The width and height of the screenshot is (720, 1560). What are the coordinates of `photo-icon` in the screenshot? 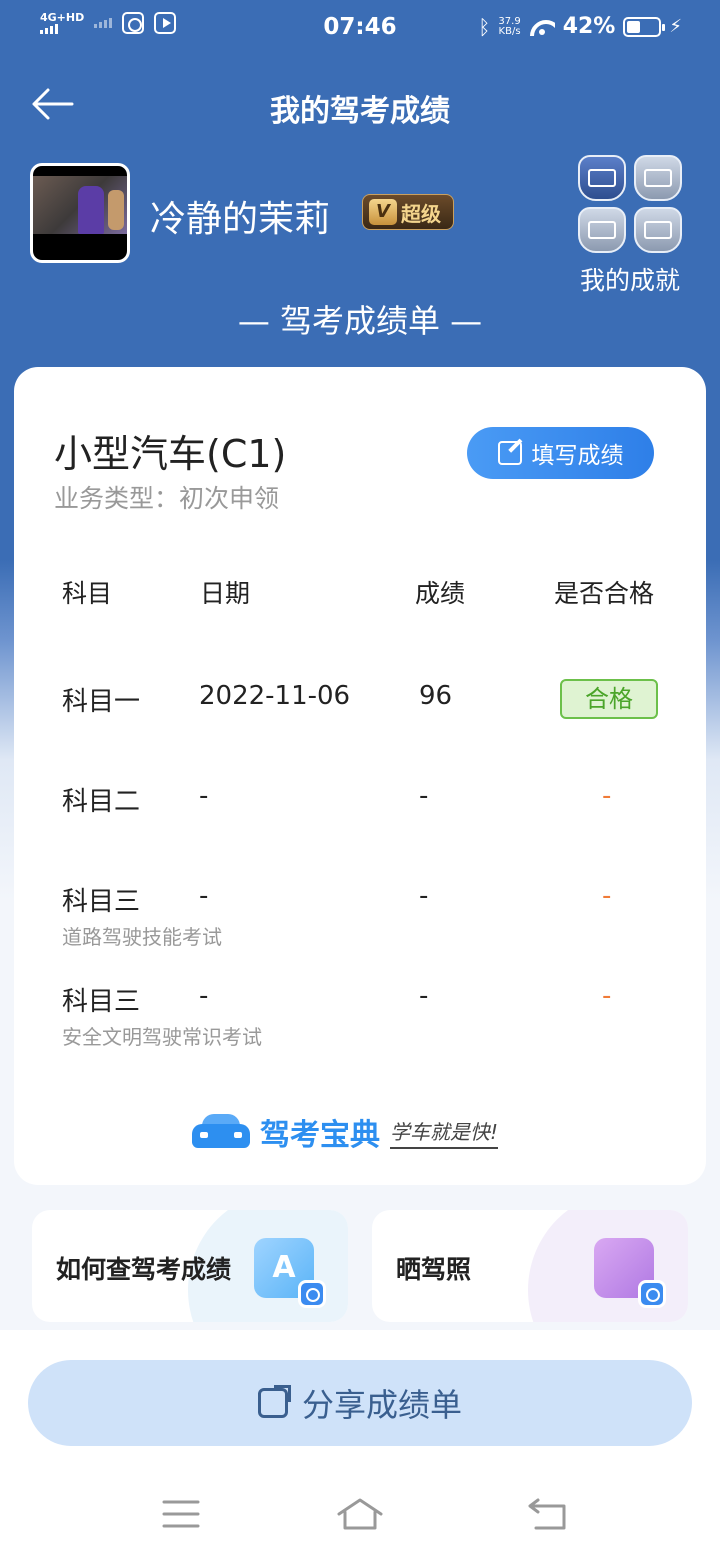 It's located at (630, 1273).